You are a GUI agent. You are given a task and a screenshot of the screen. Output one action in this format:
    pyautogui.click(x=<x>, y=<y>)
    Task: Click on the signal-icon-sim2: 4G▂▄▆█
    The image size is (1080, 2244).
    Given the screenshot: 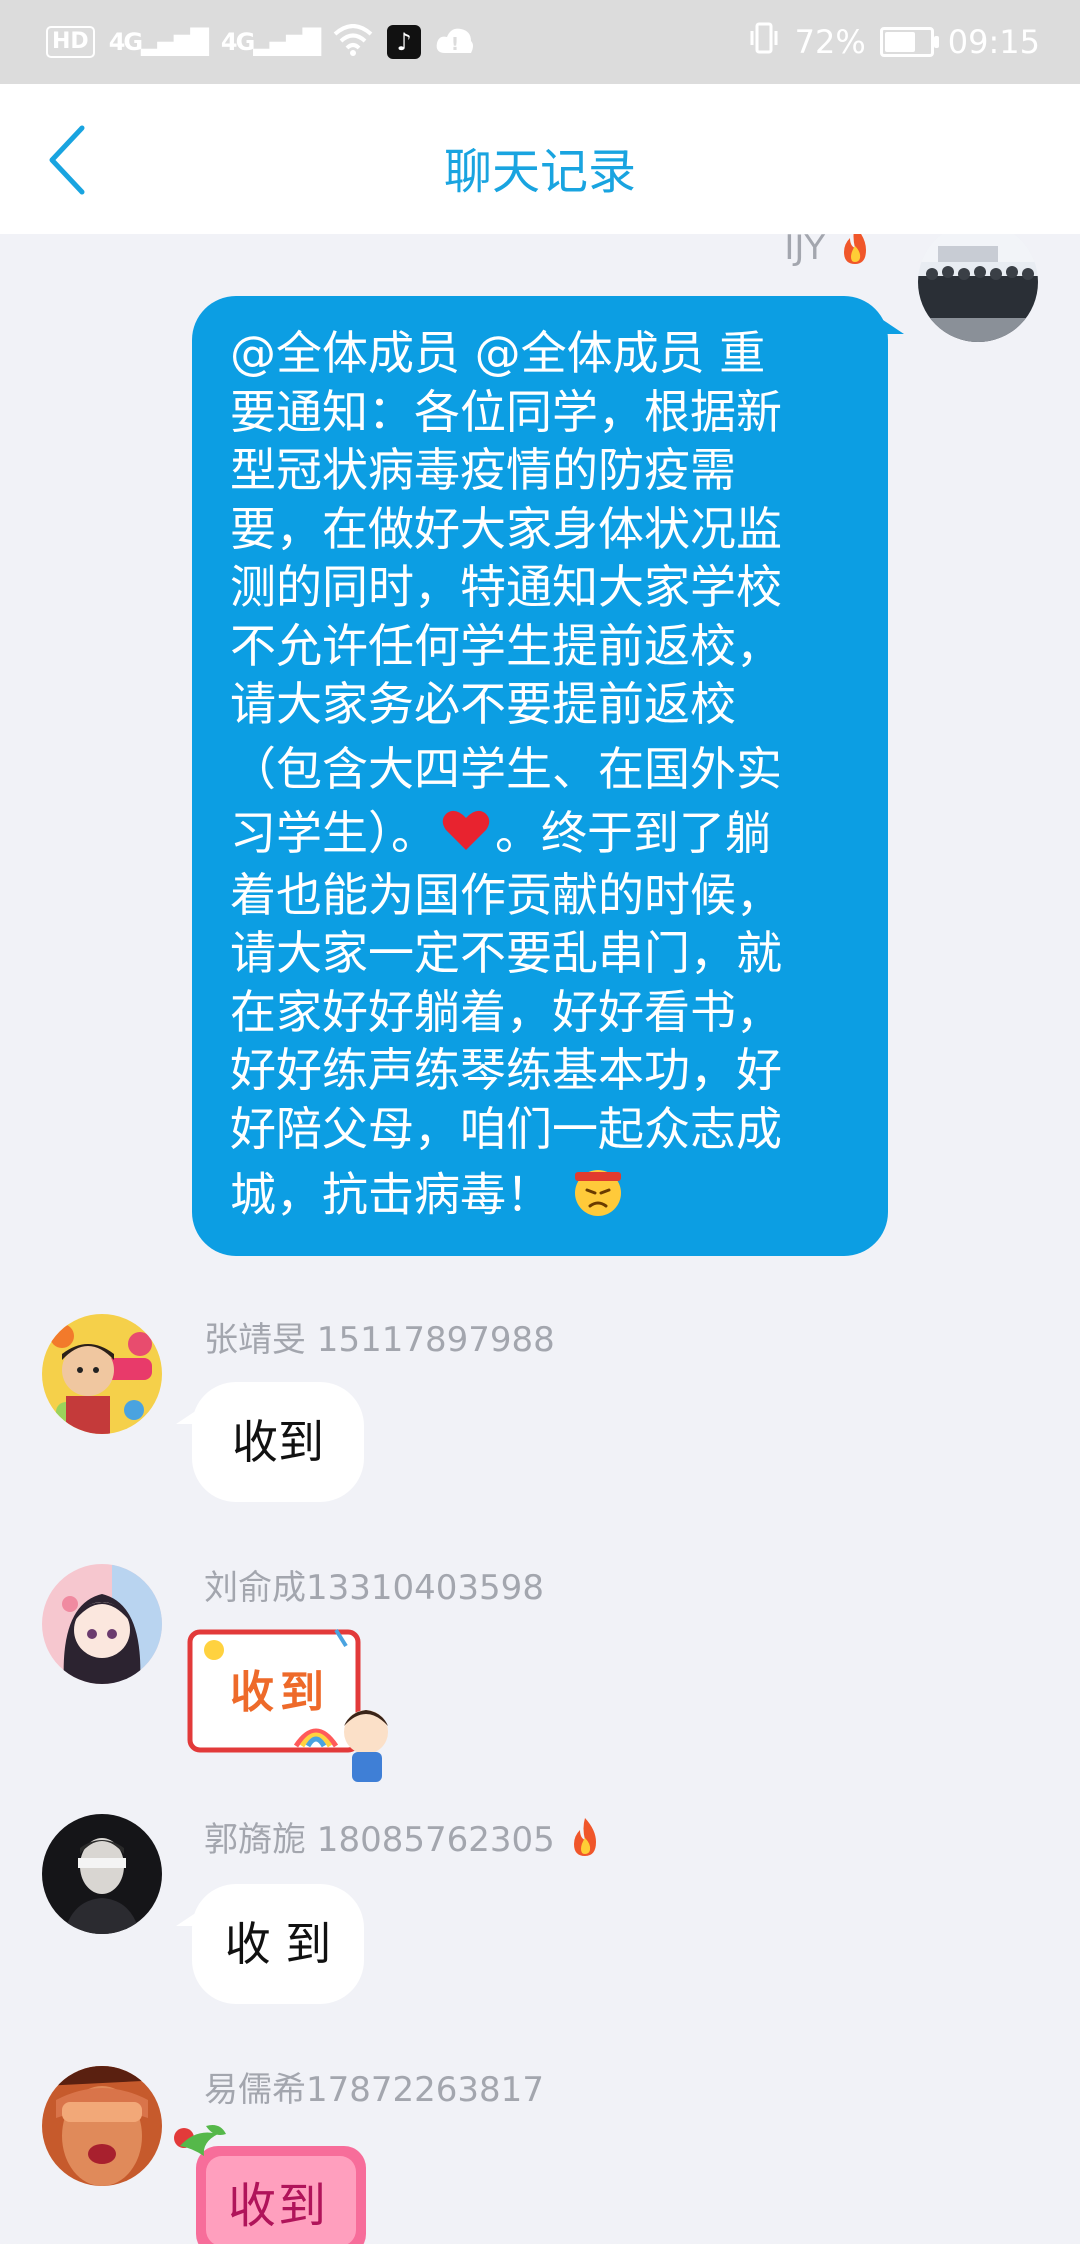 What is the action you would take?
    pyautogui.click(x=270, y=42)
    